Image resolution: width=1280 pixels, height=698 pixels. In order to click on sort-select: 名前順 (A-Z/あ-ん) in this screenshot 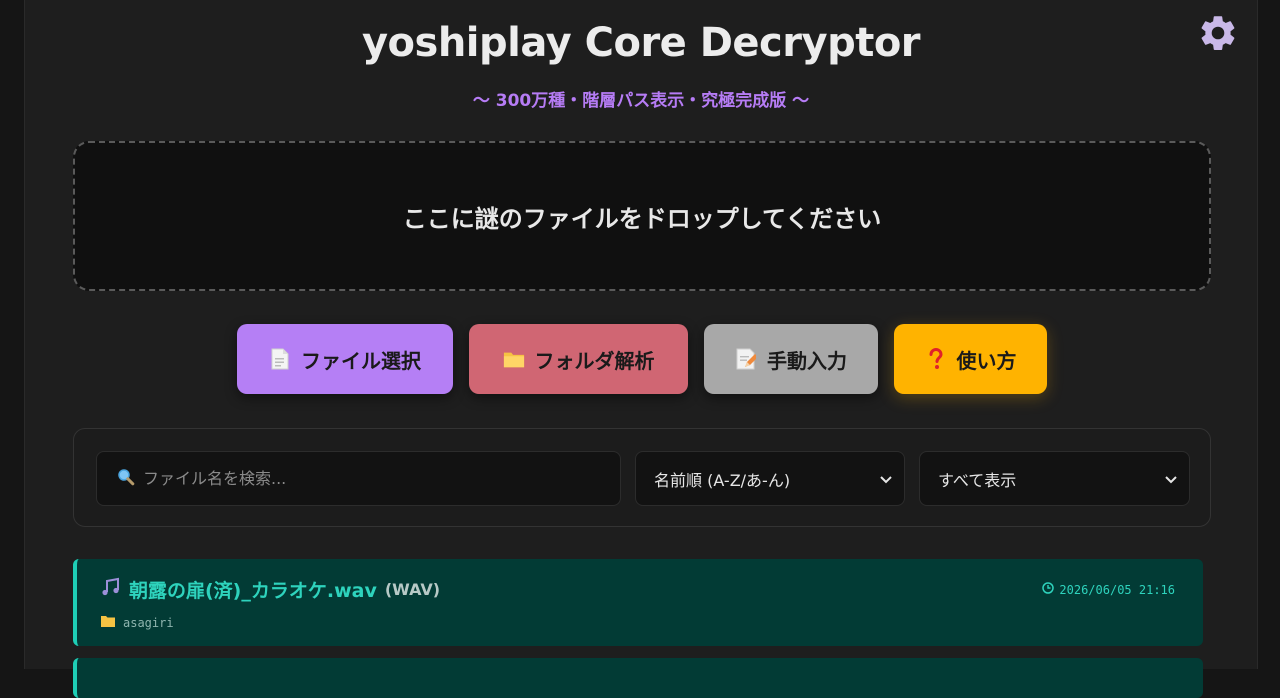, I will do `click(770, 478)`.